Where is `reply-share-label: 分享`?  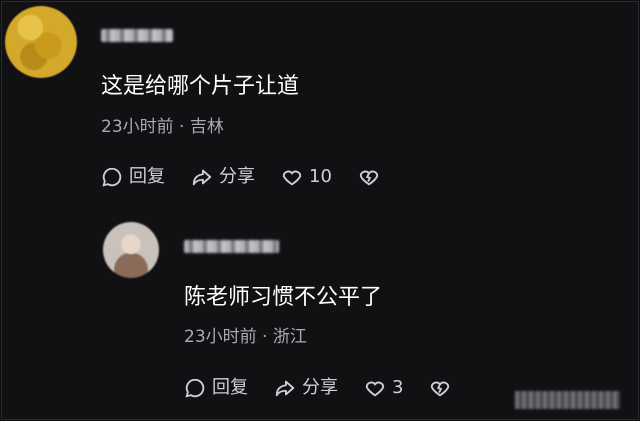 reply-share-label: 分享 is located at coordinates (320, 387).